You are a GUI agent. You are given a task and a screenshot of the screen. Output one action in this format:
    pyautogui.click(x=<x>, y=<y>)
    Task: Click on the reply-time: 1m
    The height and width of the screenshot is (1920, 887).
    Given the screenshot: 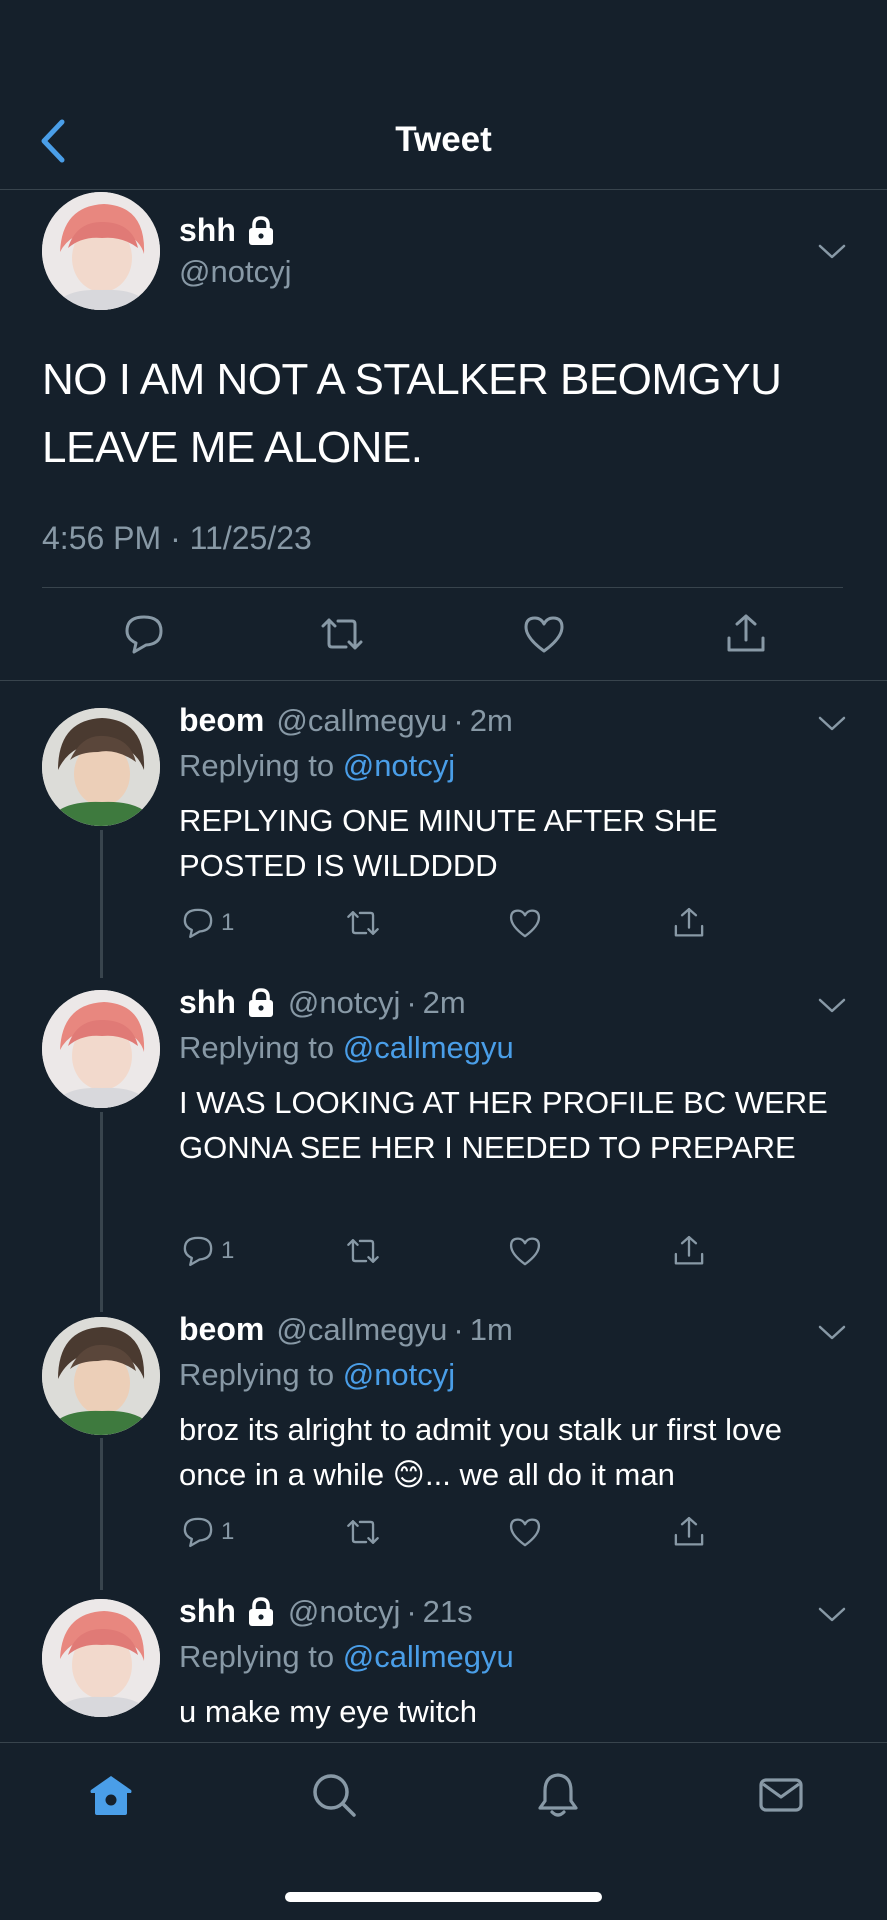 What is the action you would take?
    pyautogui.click(x=491, y=1329)
    